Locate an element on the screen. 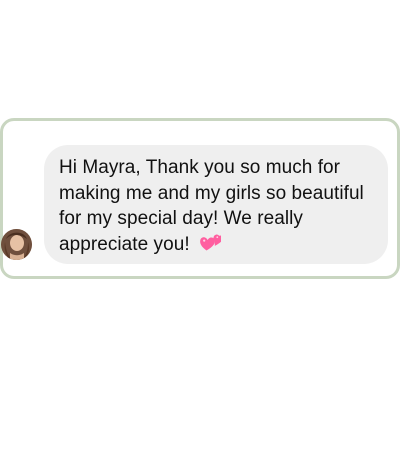  sender-avatar is located at coordinates (16, 244).